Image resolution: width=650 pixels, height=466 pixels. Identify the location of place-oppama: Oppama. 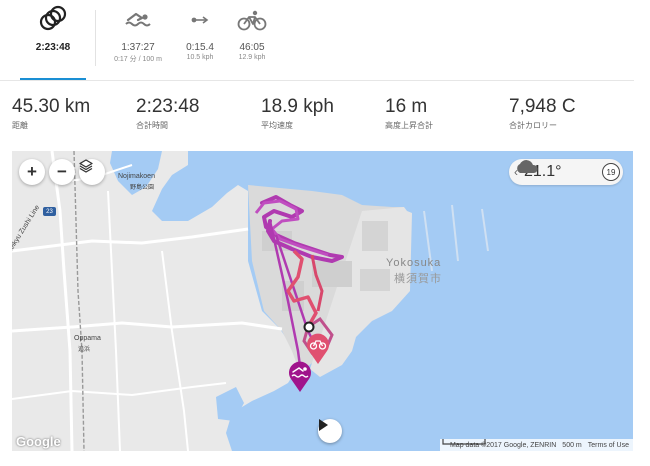
(87, 338).